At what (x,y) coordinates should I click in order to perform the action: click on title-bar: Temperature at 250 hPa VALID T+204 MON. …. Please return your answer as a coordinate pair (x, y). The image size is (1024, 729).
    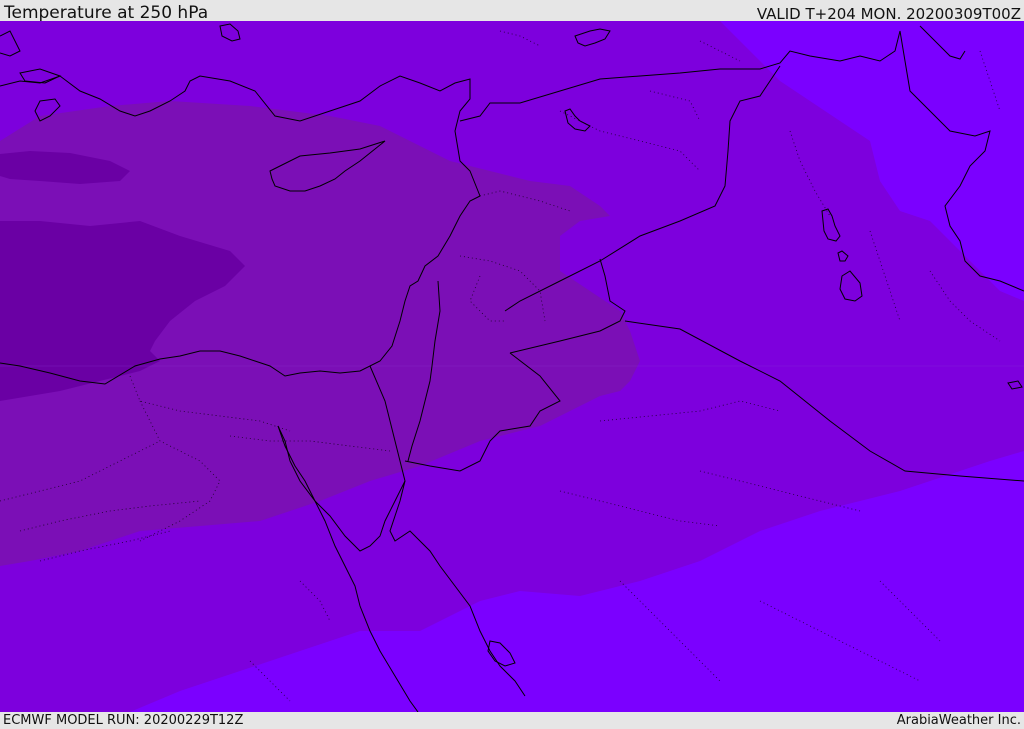
    Looking at the image, I should click on (512, 11).